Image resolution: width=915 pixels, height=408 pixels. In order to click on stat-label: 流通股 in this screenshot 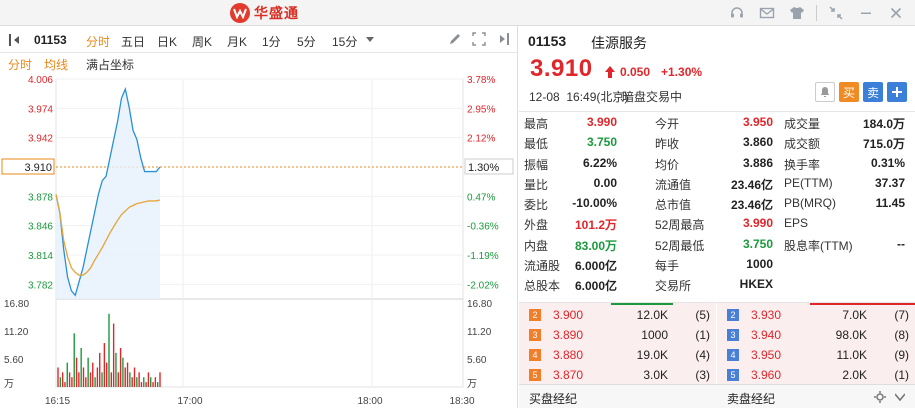, I will do `click(542, 266)`.